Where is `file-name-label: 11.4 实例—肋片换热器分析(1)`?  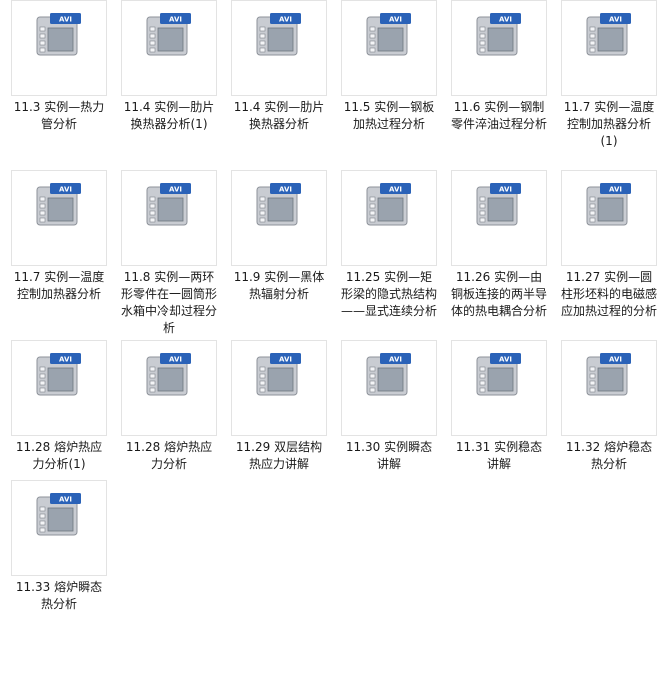 file-name-label: 11.4 实例—肋片换热器分析(1) is located at coordinates (169, 116).